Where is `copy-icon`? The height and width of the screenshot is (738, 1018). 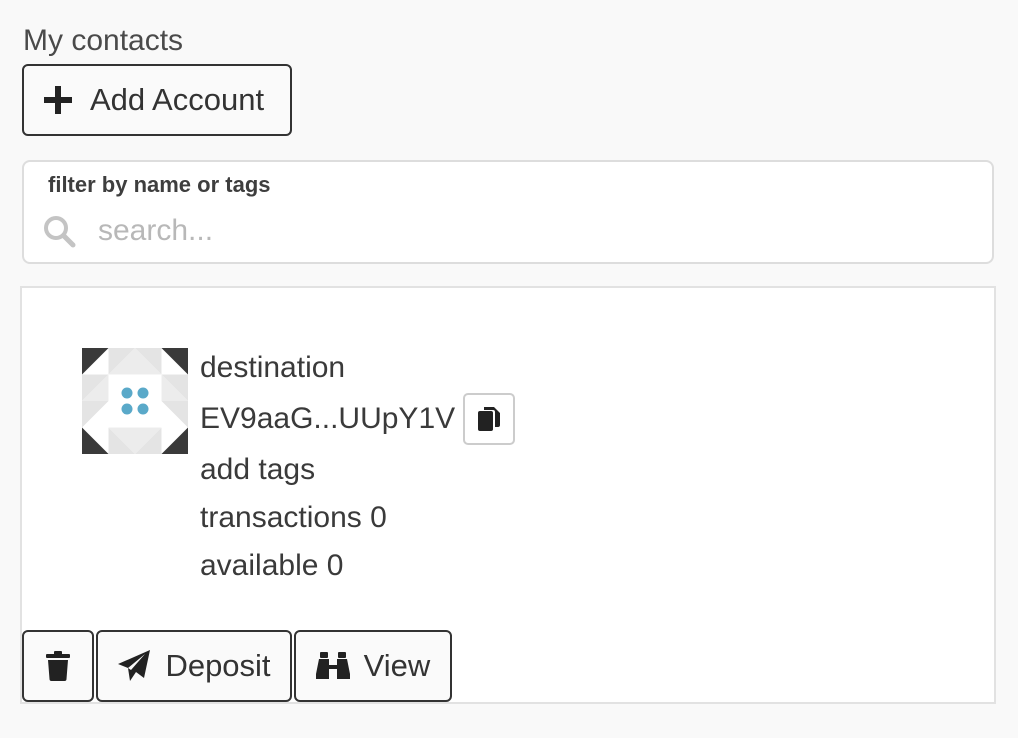 copy-icon is located at coordinates (489, 419).